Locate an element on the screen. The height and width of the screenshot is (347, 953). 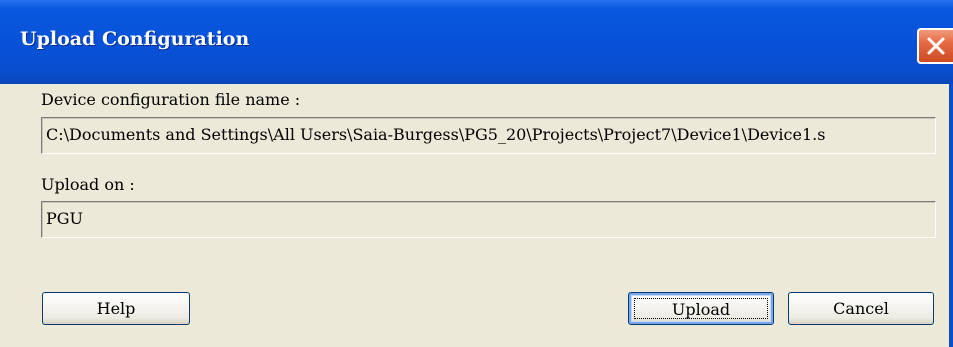
close-button is located at coordinates (935, 46).